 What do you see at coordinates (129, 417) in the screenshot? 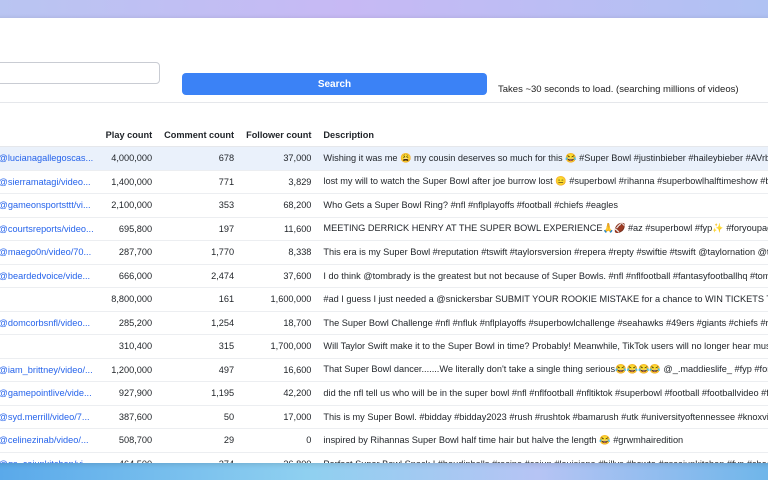
I see `play-count-cell: 387,600` at bounding box center [129, 417].